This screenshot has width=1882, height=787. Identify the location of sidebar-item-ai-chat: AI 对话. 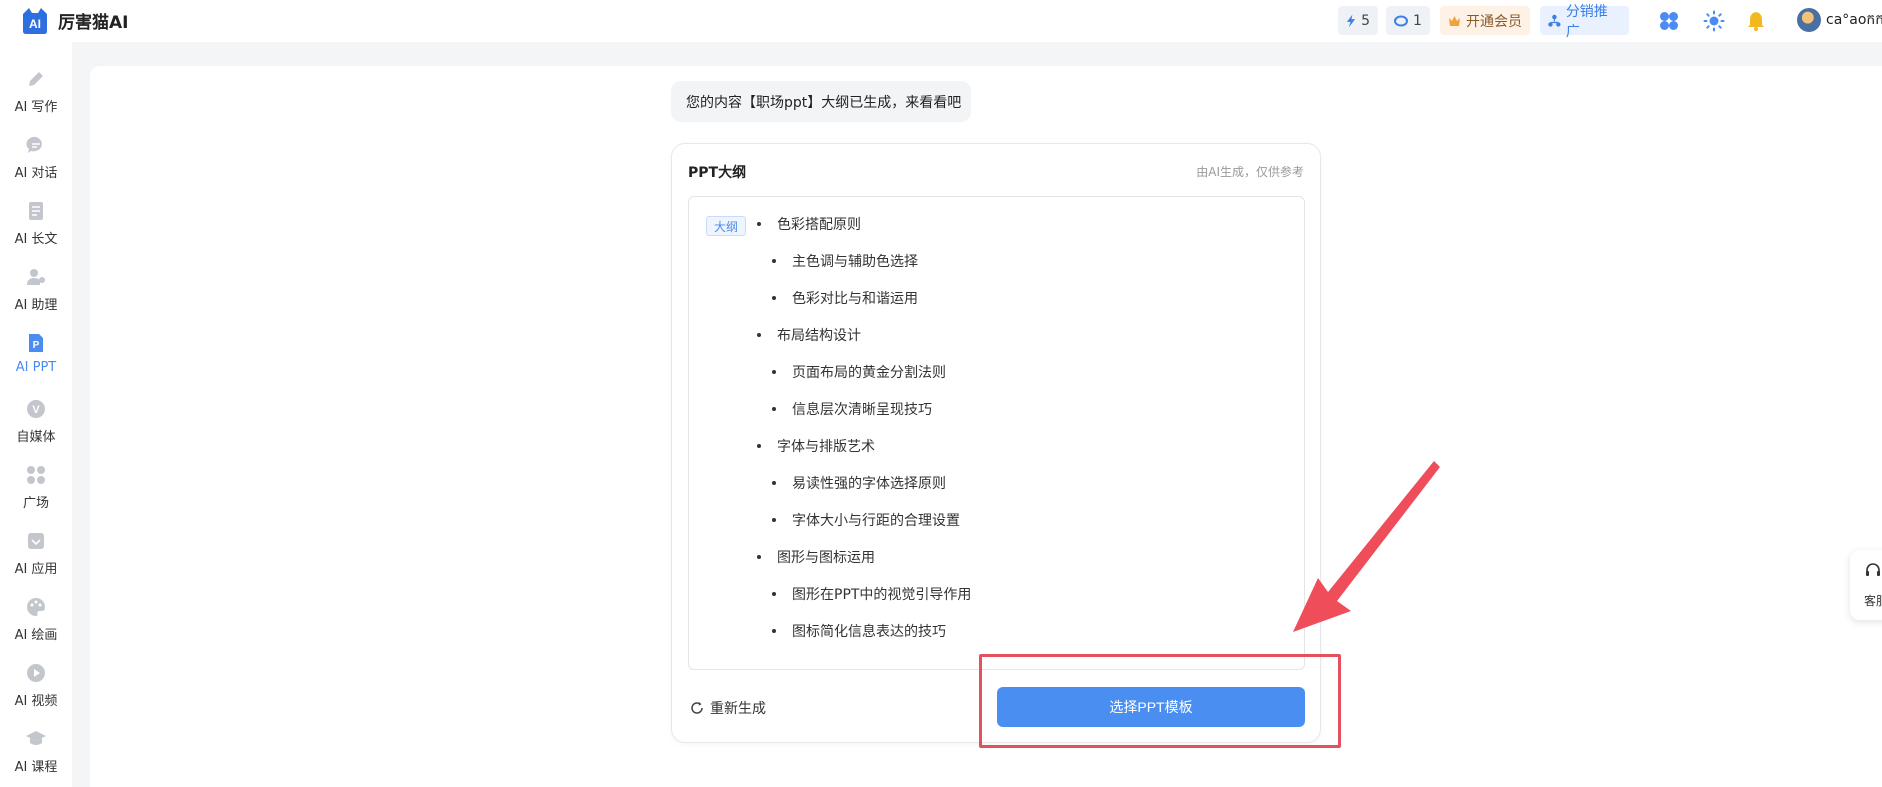
(36, 162).